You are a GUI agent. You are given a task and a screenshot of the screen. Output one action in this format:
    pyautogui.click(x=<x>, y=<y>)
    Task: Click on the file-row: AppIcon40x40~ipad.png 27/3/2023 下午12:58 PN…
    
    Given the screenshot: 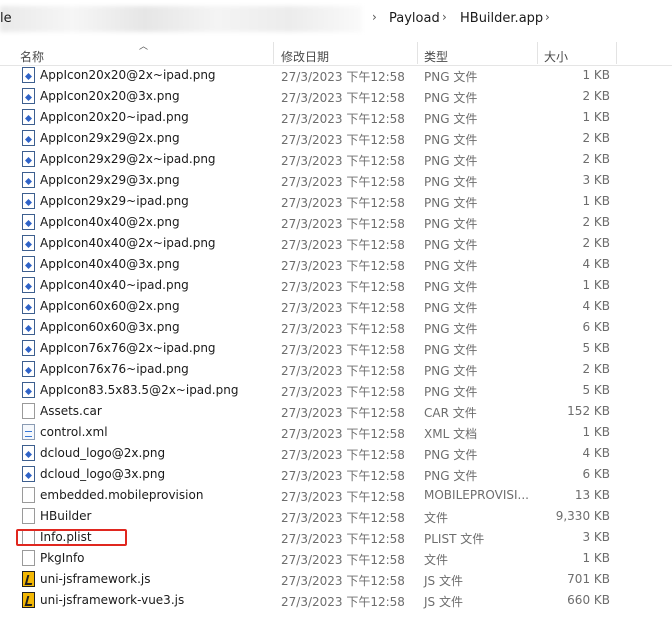 What is the action you would take?
    pyautogui.click(x=336, y=285)
    